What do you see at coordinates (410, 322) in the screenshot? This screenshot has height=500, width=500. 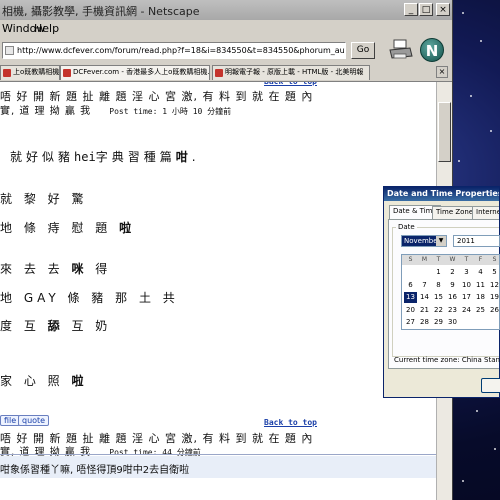 I see `calendar-day: 27` at bounding box center [410, 322].